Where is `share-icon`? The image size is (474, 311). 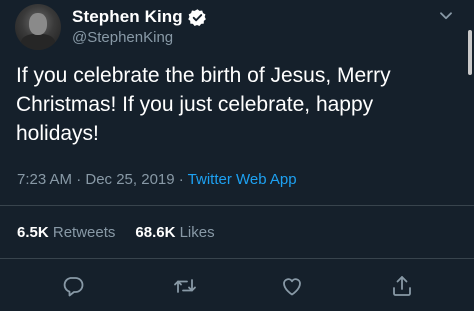 share-icon is located at coordinates (402, 286).